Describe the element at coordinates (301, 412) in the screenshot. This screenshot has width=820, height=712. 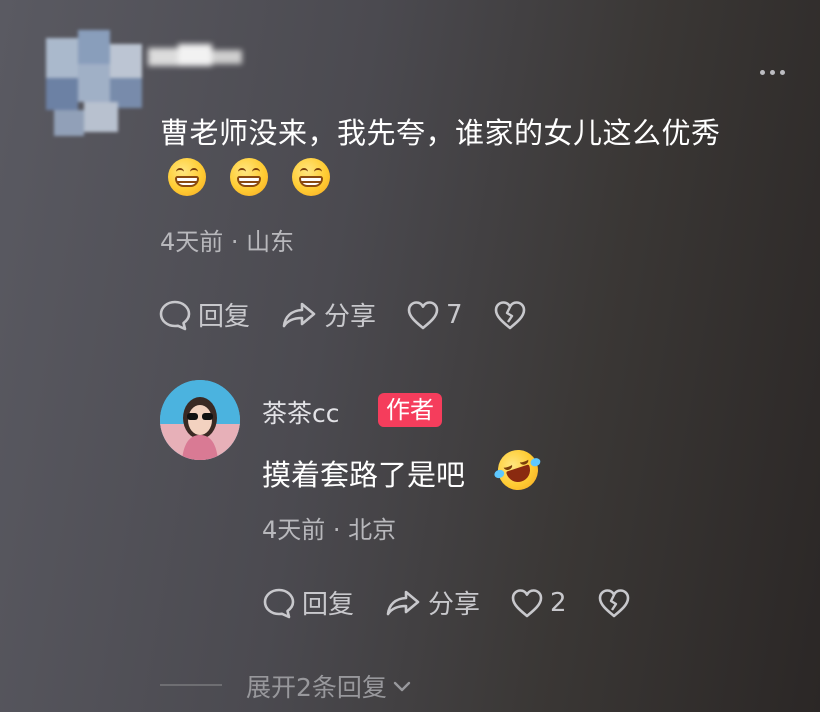
I see `author-name: 茶茶cc` at that location.